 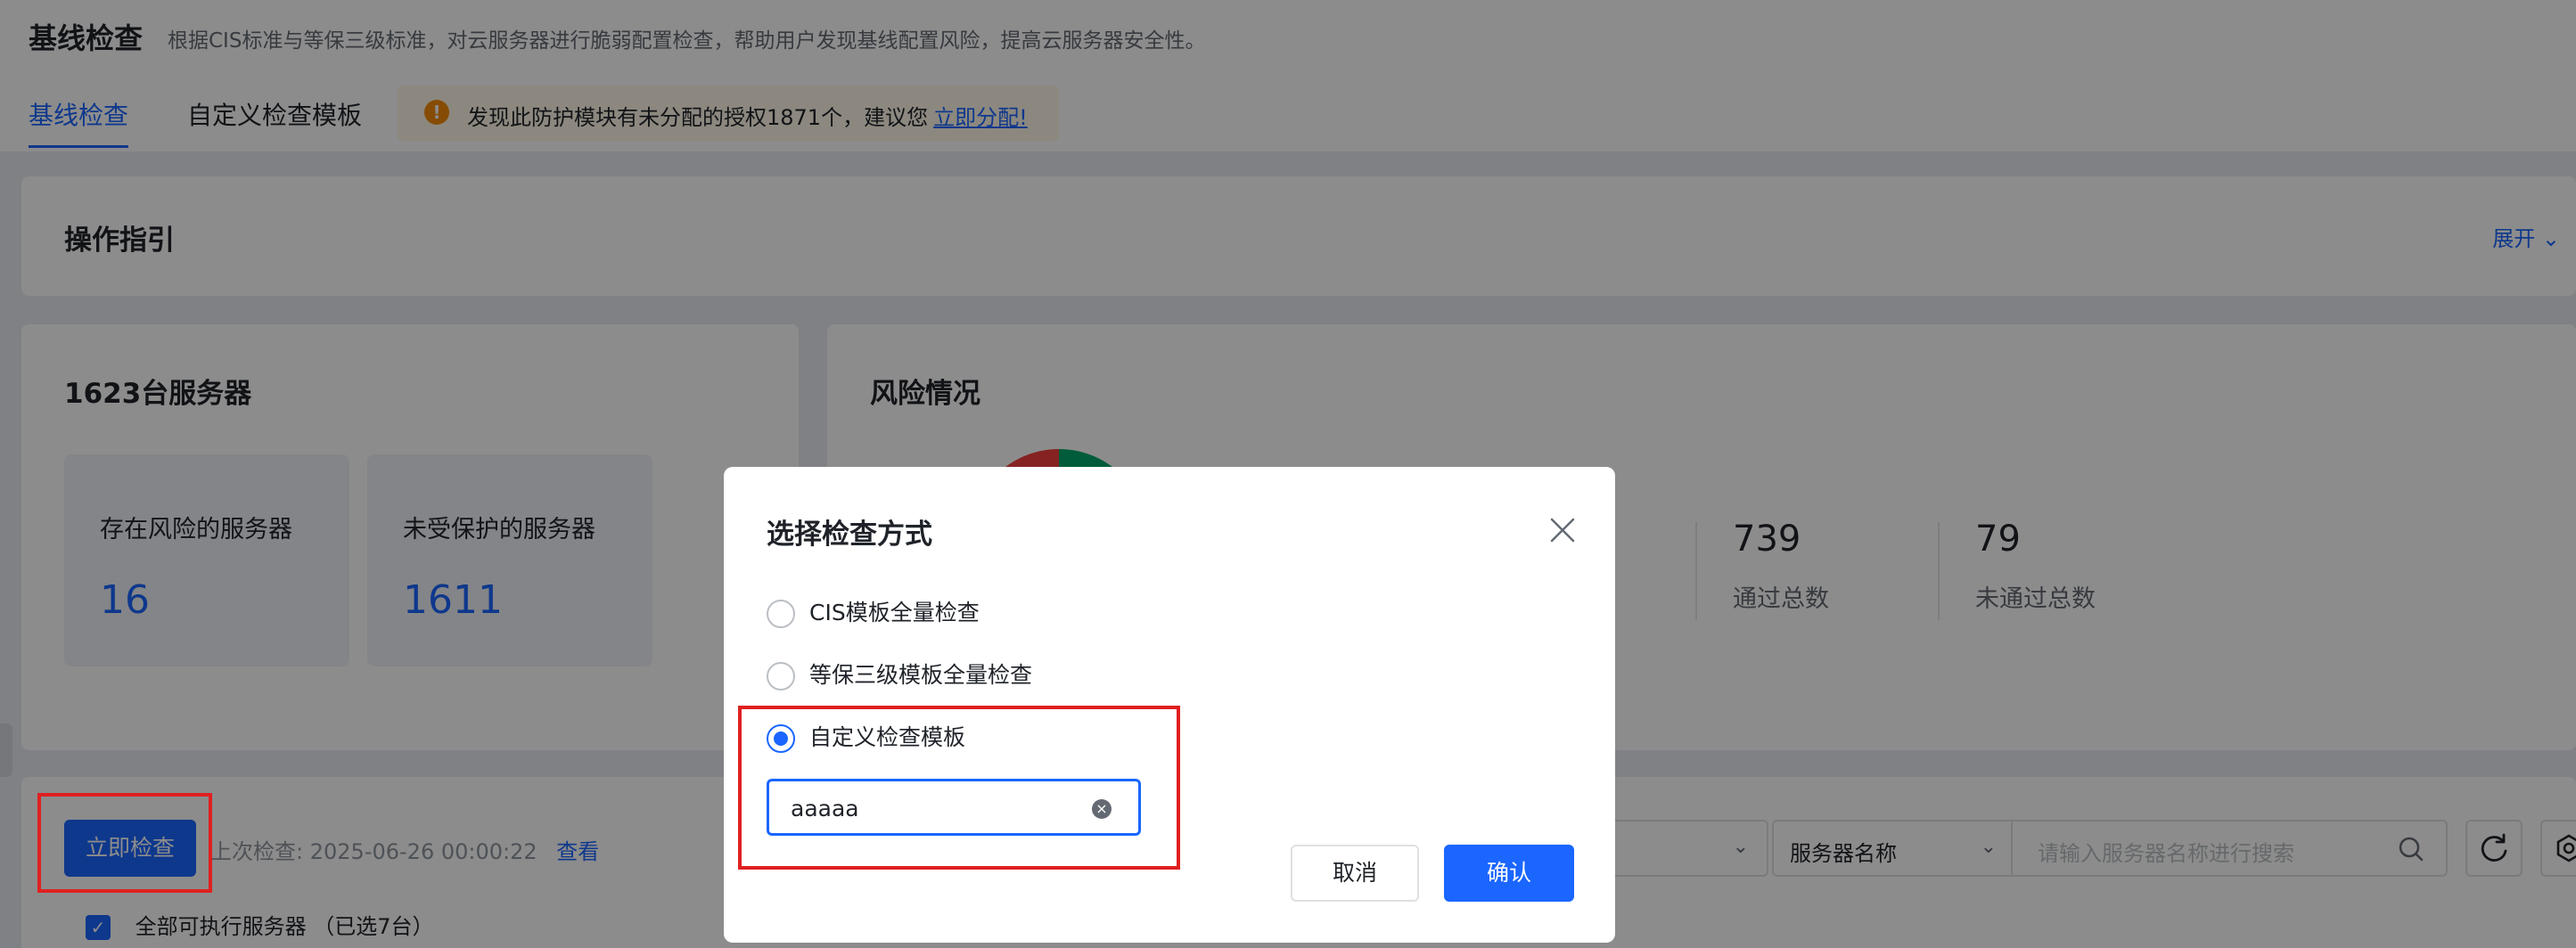 I want to click on confirm-button: 确认, so click(x=1509, y=873).